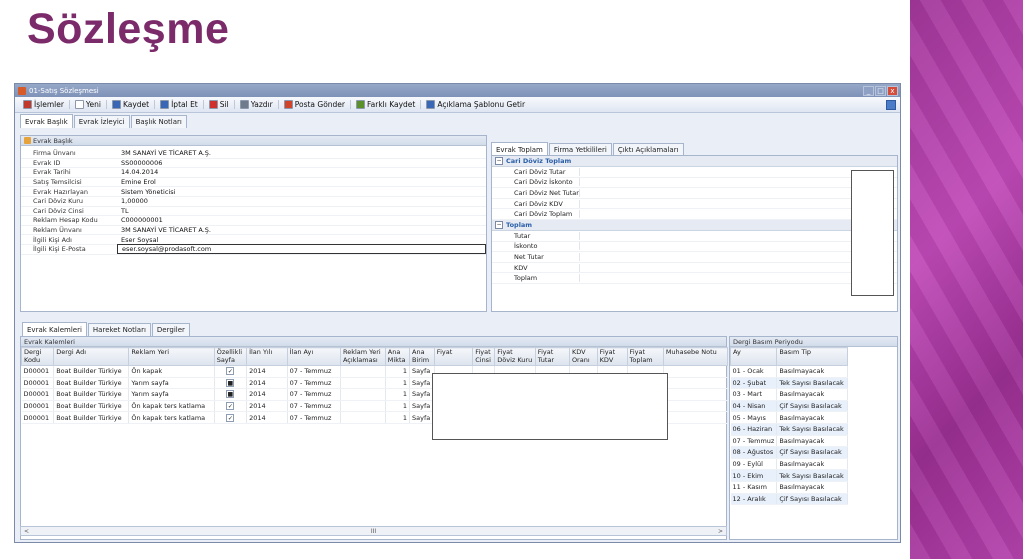  What do you see at coordinates (812, 356) in the screenshot?
I see `column-header: Basım Tip` at bounding box center [812, 356].